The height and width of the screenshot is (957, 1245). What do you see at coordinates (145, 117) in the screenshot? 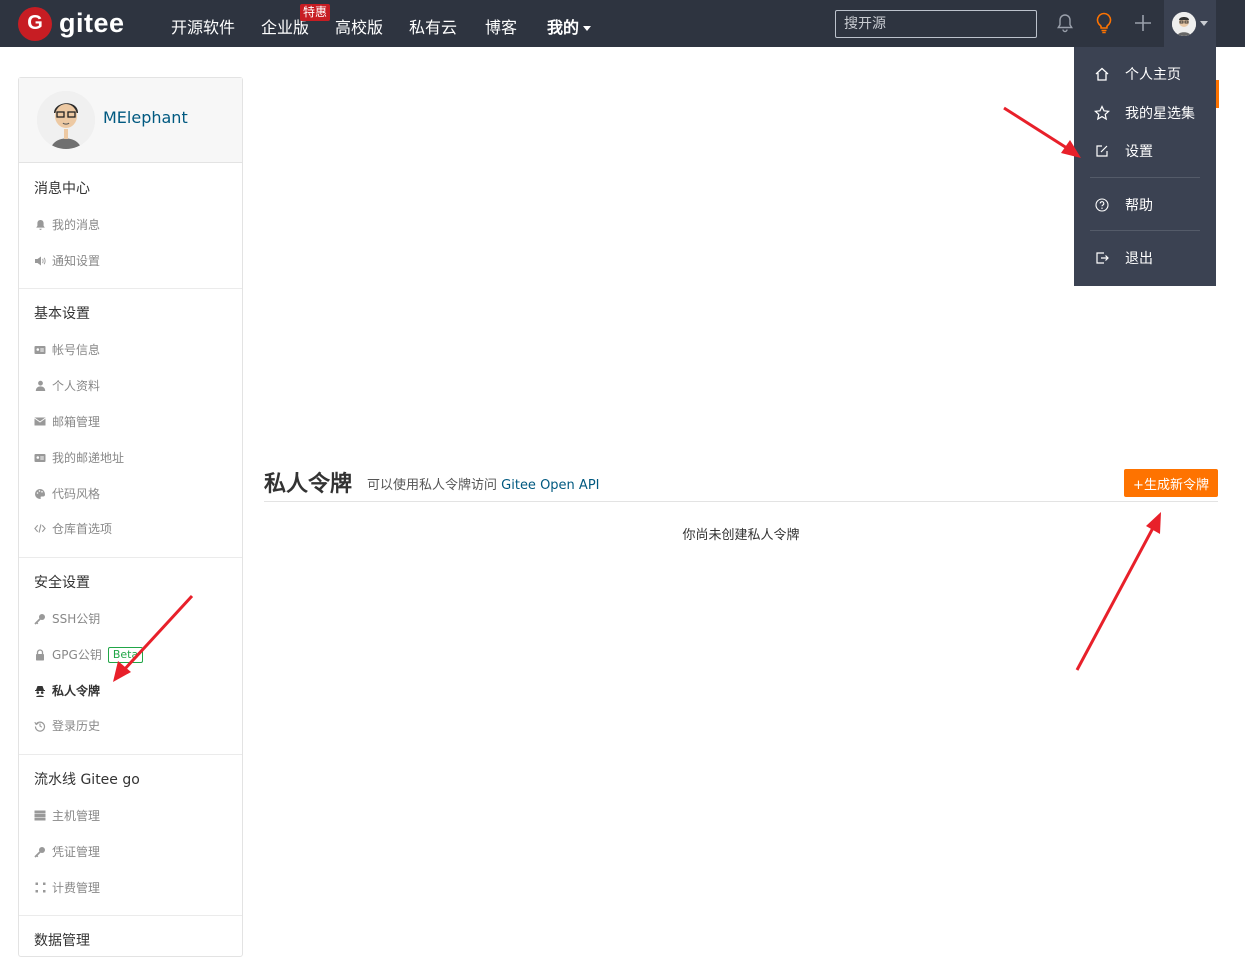
I see `sidebar-username: MElephant` at bounding box center [145, 117].